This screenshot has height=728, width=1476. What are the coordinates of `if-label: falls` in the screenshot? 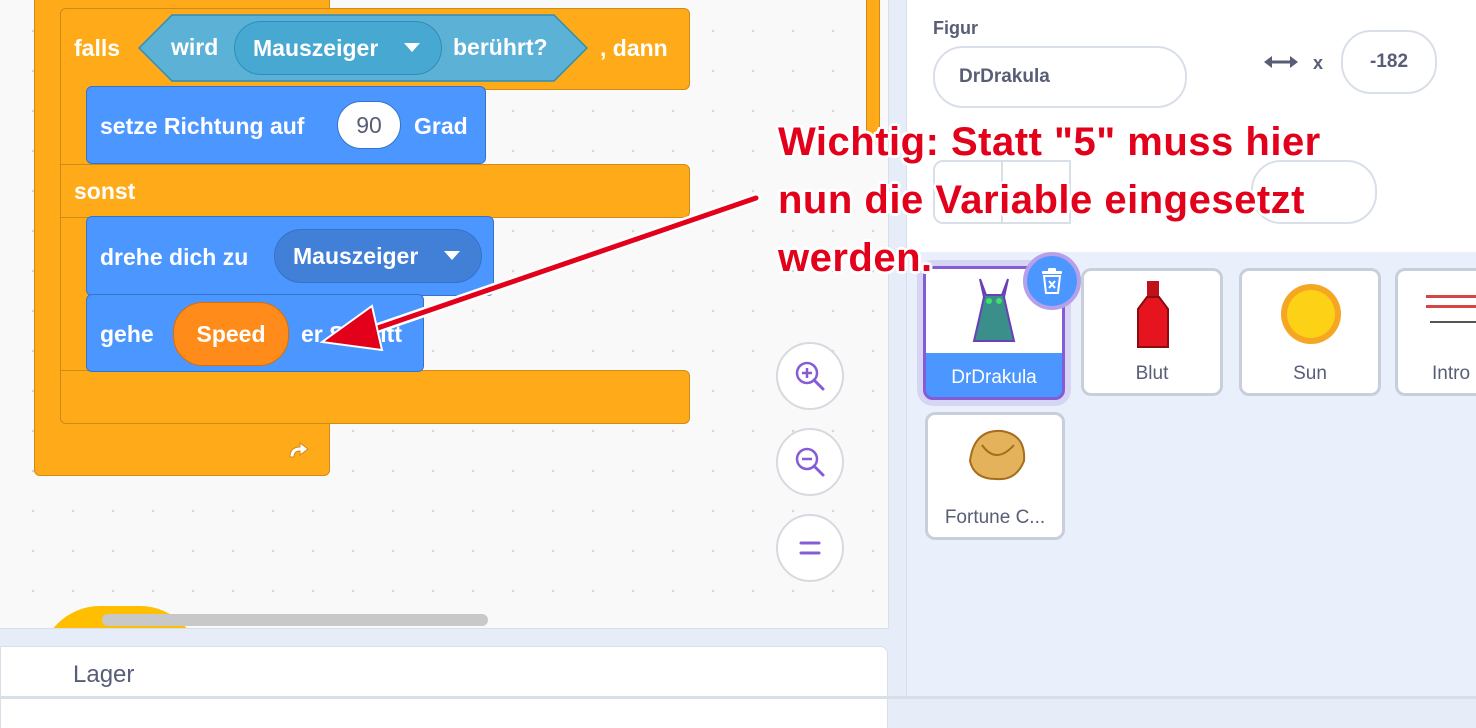 It's located at (97, 48).